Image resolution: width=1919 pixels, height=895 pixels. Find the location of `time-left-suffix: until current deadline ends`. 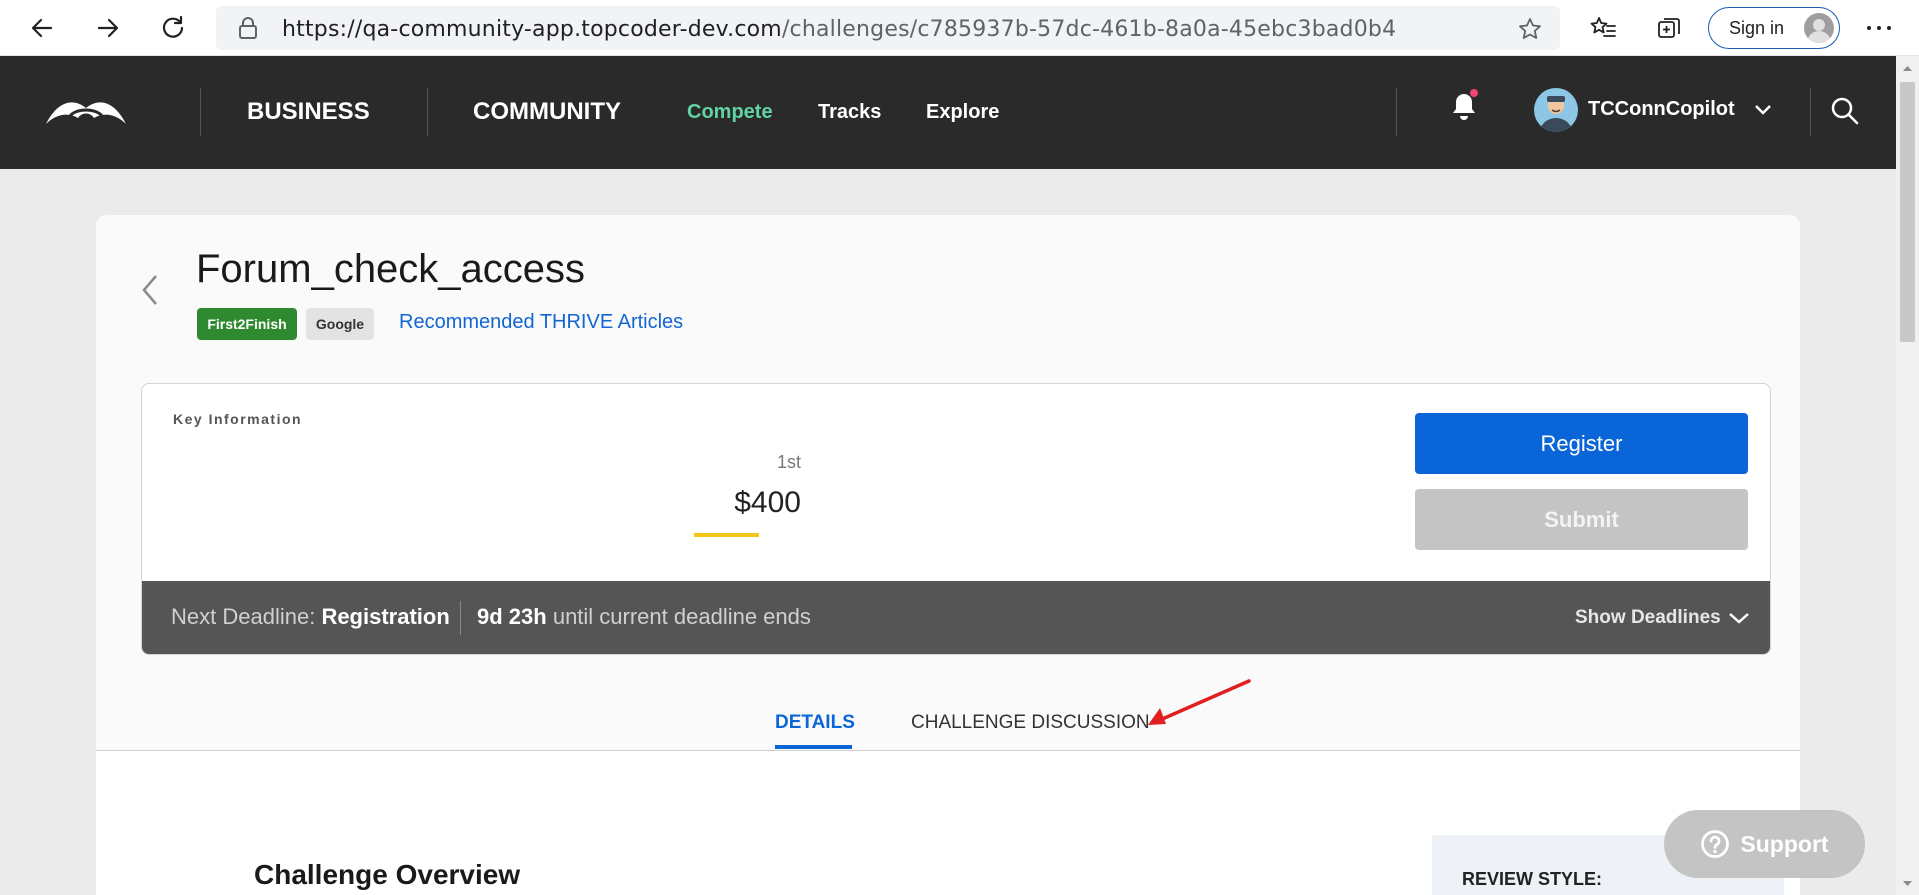

time-left-suffix: until current deadline ends is located at coordinates (681, 616).